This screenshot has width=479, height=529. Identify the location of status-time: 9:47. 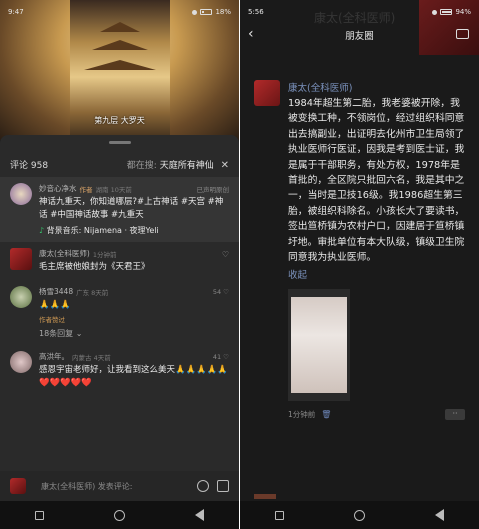
(16, 12).